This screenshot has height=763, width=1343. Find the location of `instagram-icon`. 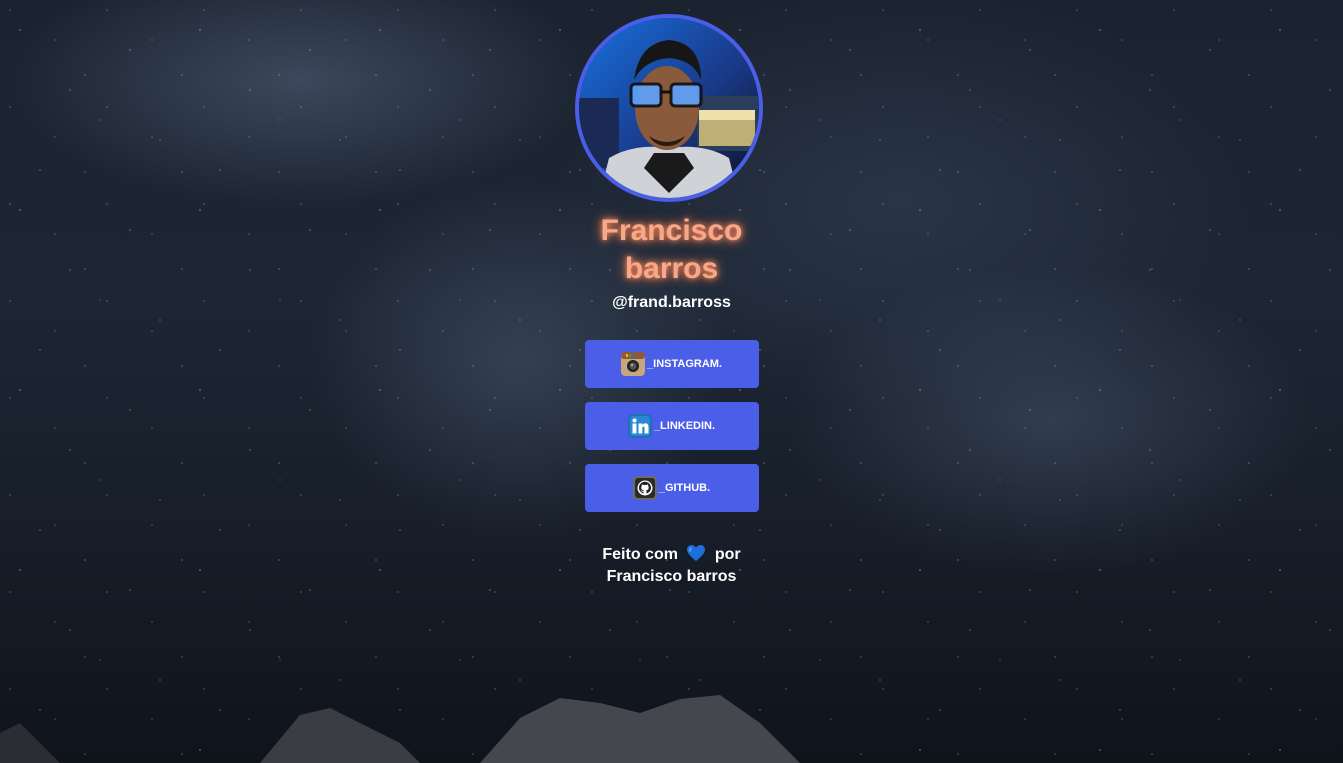

instagram-icon is located at coordinates (633, 364).